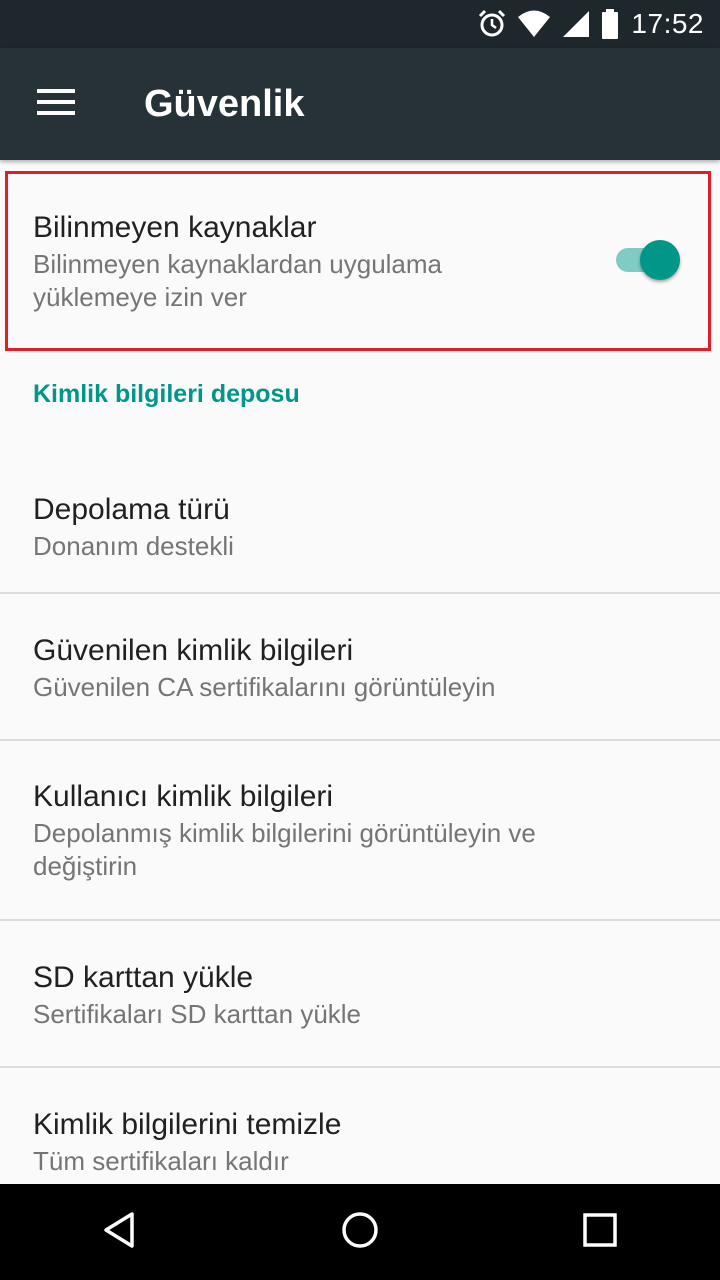 This screenshot has height=1280, width=720. I want to click on trusted-credentials-title: Güvenilen kimlik bilgileri, so click(193, 650).